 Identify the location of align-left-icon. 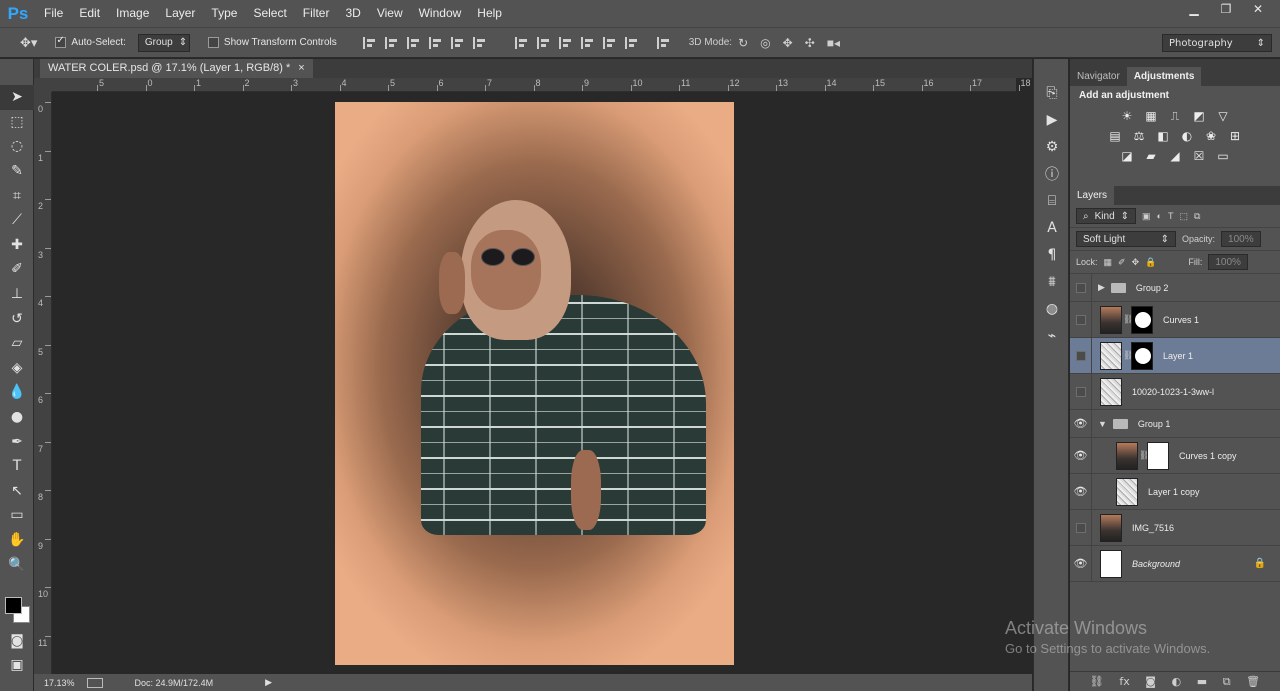
(435, 42).